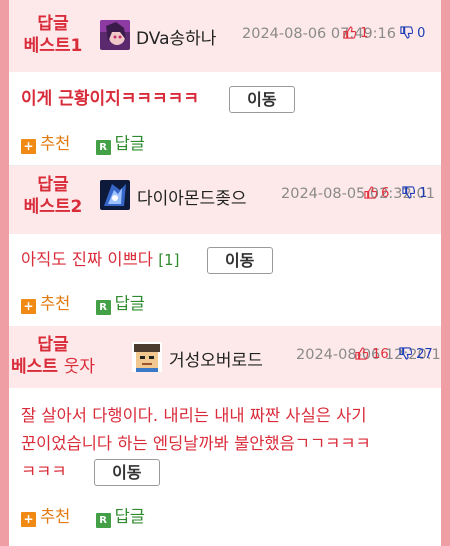 Image resolution: width=450 pixels, height=546 pixels. What do you see at coordinates (421, 33) in the screenshot?
I see `downvote-count: 0` at bounding box center [421, 33].